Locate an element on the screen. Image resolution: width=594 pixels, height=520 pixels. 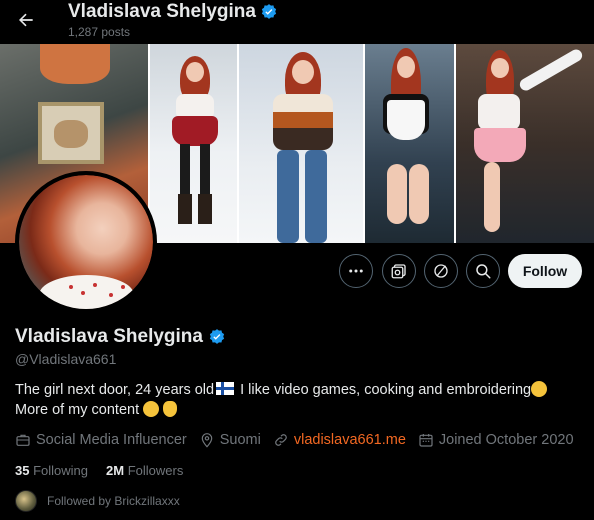
subscribe-media-icon is located at coordinates (399, 271).